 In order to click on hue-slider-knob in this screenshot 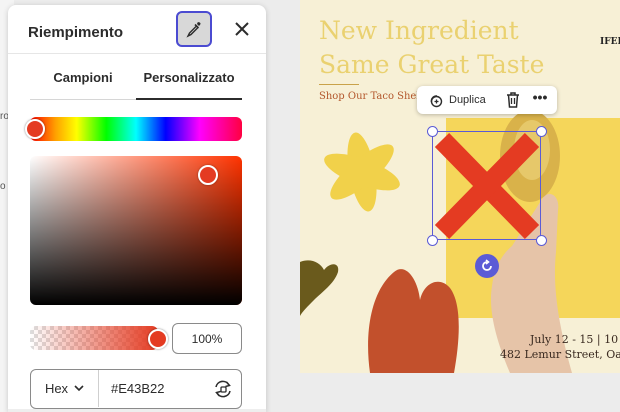, I will do `click(35, 129)`.